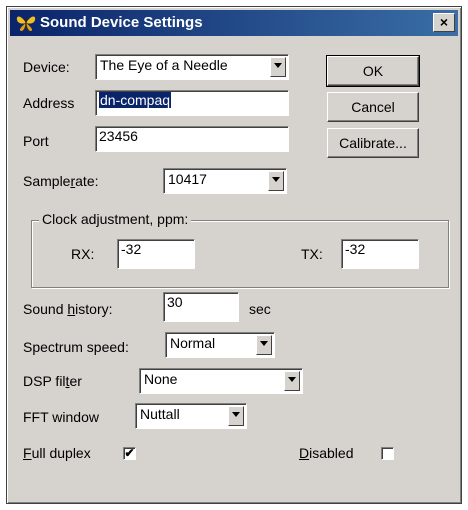  I want to click on spectrum-dropdown-button, so click(264, 345).